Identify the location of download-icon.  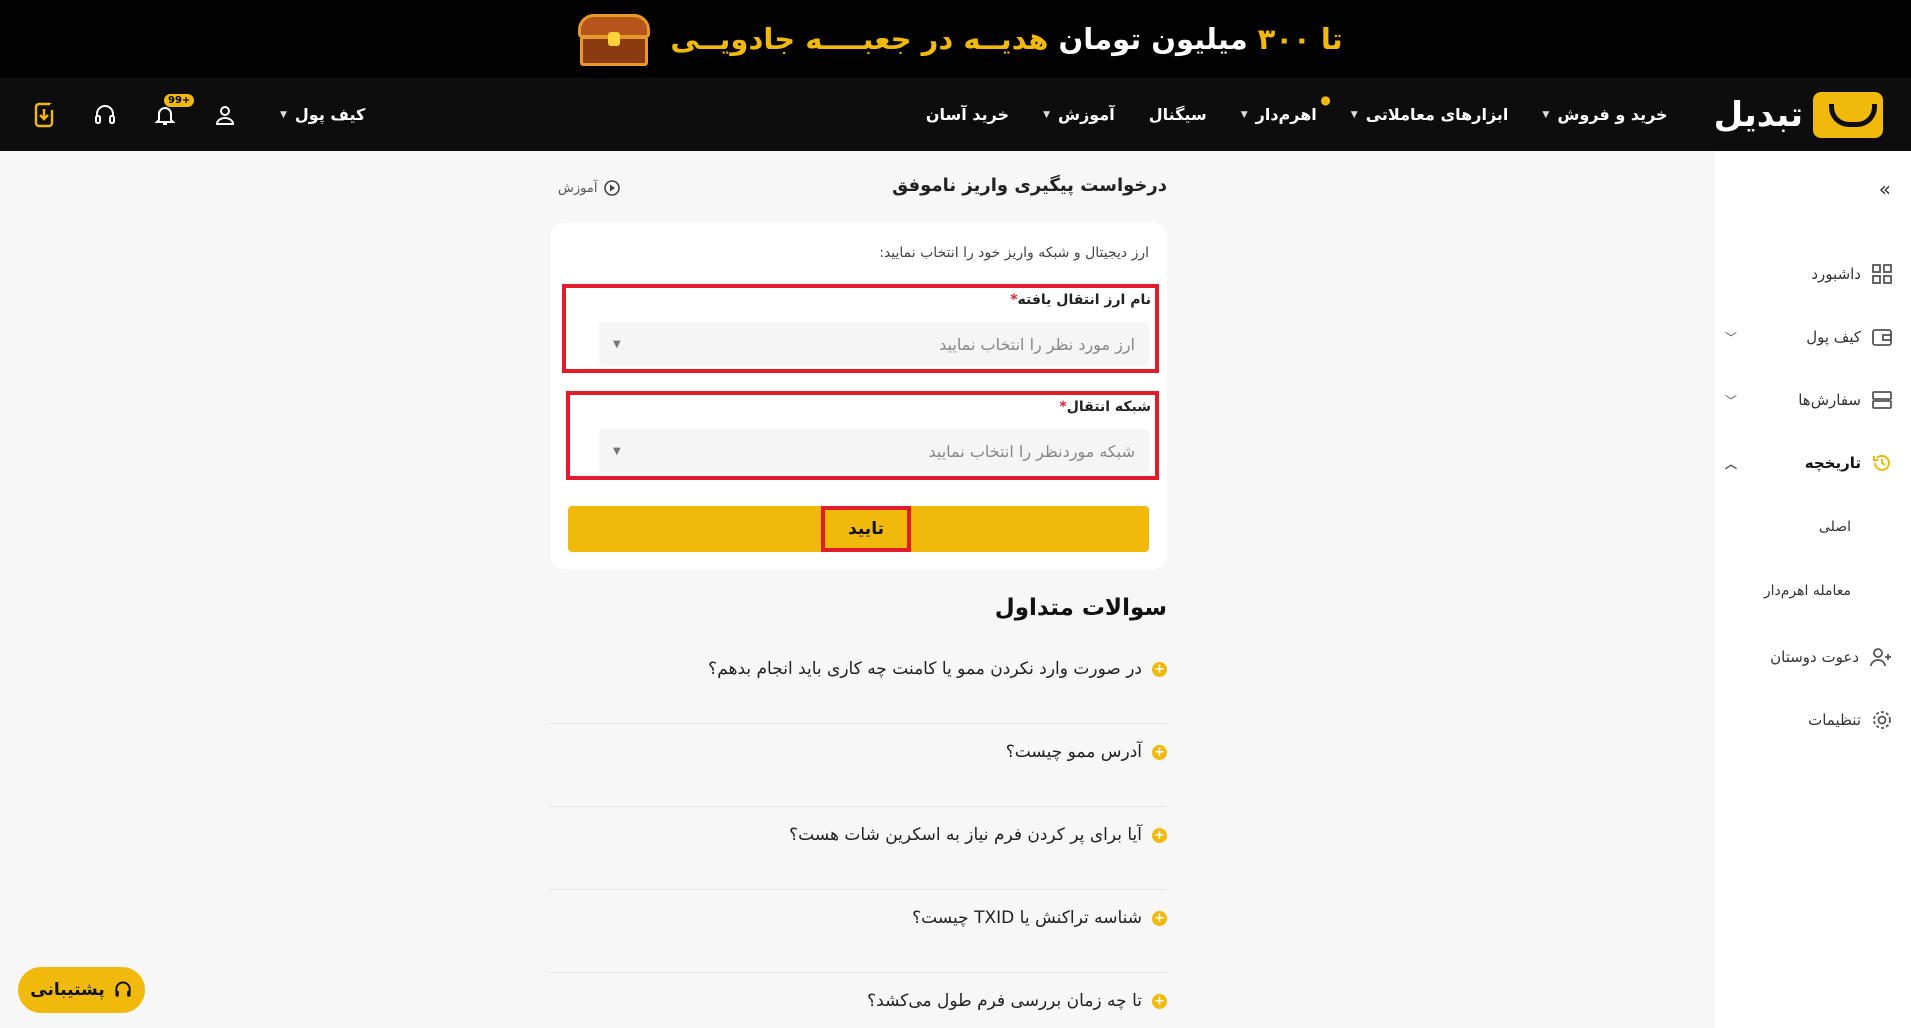
(44, 114).